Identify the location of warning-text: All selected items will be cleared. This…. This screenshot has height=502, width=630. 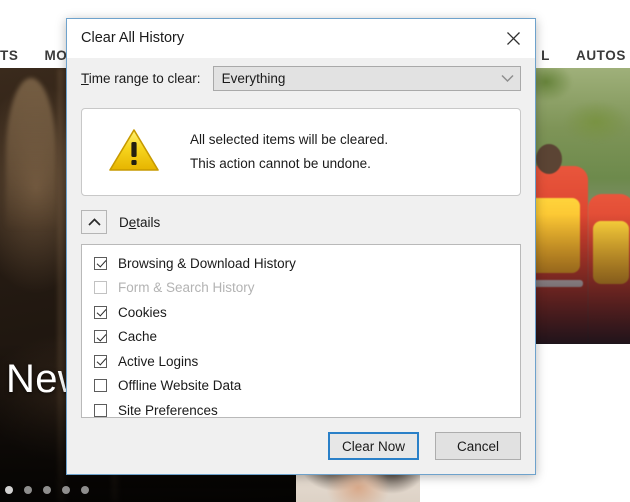
(289, 152).